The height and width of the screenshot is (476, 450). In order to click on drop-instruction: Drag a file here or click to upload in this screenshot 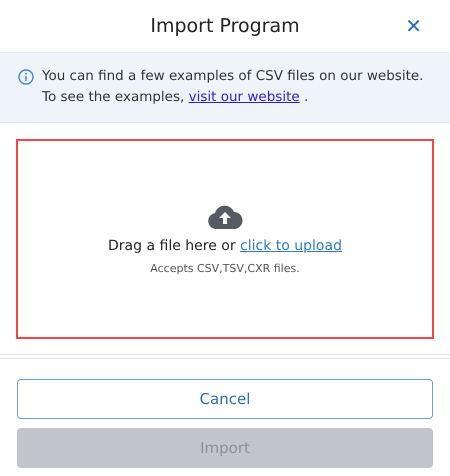, I will do `click(225, 246)`.